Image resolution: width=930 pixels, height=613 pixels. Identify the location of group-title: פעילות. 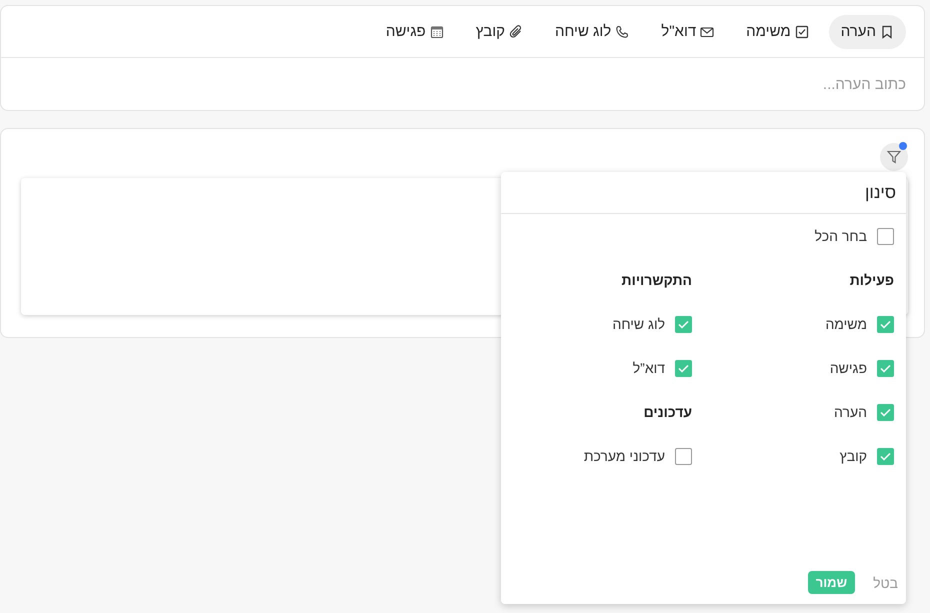
(872, 280).